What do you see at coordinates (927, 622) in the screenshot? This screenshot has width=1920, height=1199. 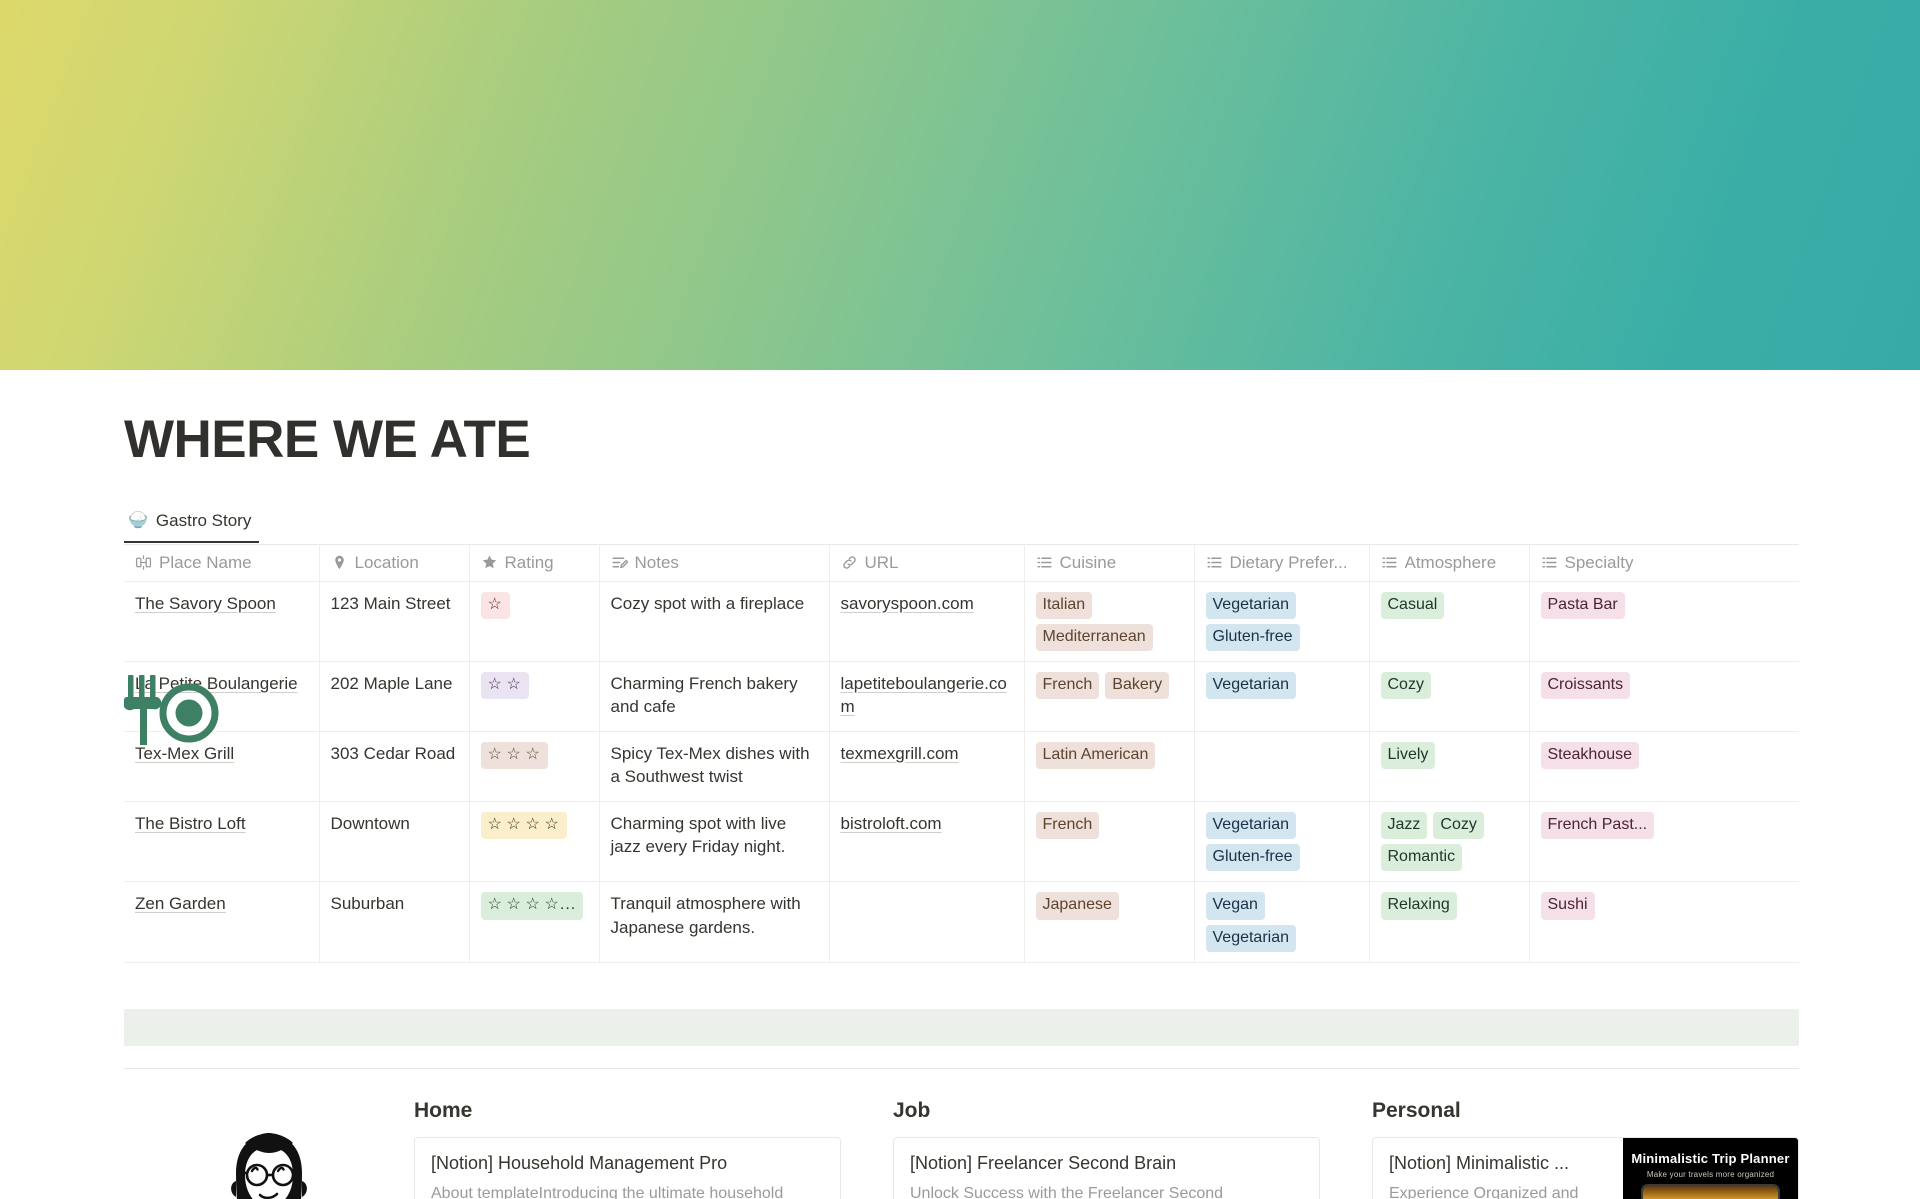 I see `cell-url: savoryspoon.com` at bounding box center [927, 622].